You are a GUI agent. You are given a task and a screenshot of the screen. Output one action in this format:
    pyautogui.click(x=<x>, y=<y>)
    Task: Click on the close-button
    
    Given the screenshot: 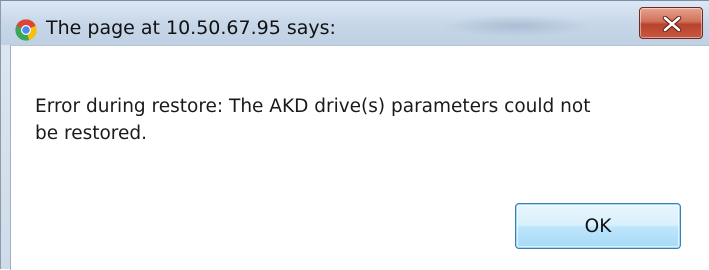 What is the action you would take?
    pyautogui.click(x=671, y=23)
    